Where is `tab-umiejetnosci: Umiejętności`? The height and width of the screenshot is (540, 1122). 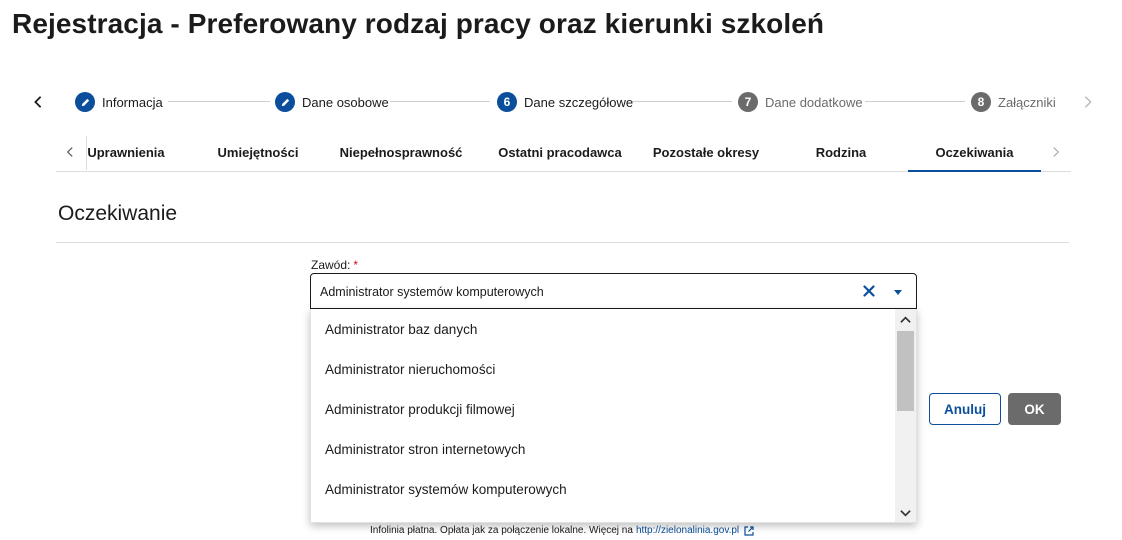 tab-umiejetnosci: Umiejętności is located at coordinates (258, 152).